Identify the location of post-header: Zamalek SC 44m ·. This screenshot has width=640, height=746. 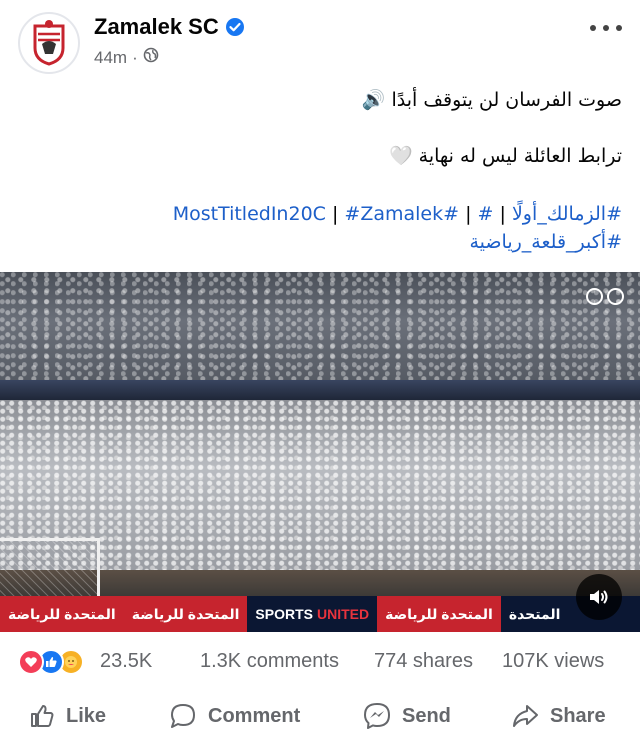
(320, 40).